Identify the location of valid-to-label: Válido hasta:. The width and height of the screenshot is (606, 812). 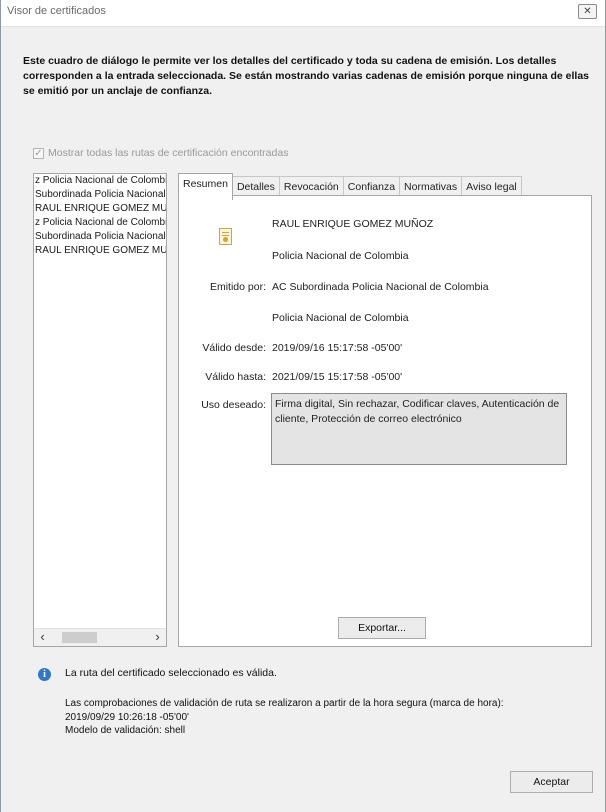
(235, 377).